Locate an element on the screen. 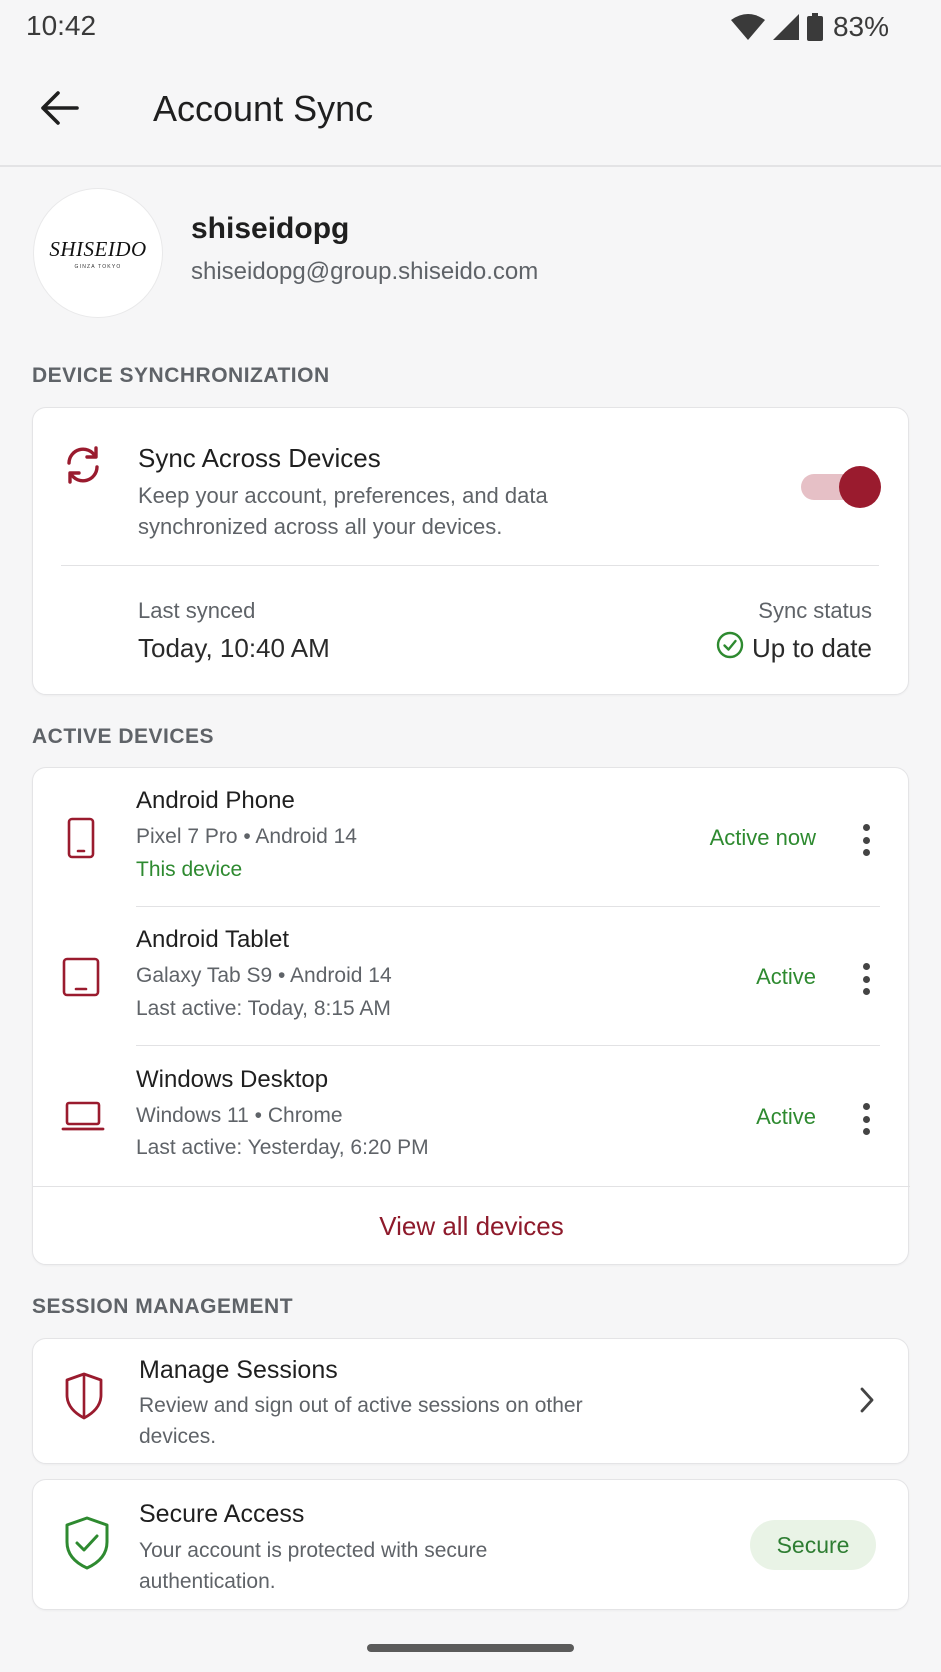 This screenshot has height=1672, width=941. shield-icon is located at coordinates (84, 1398).